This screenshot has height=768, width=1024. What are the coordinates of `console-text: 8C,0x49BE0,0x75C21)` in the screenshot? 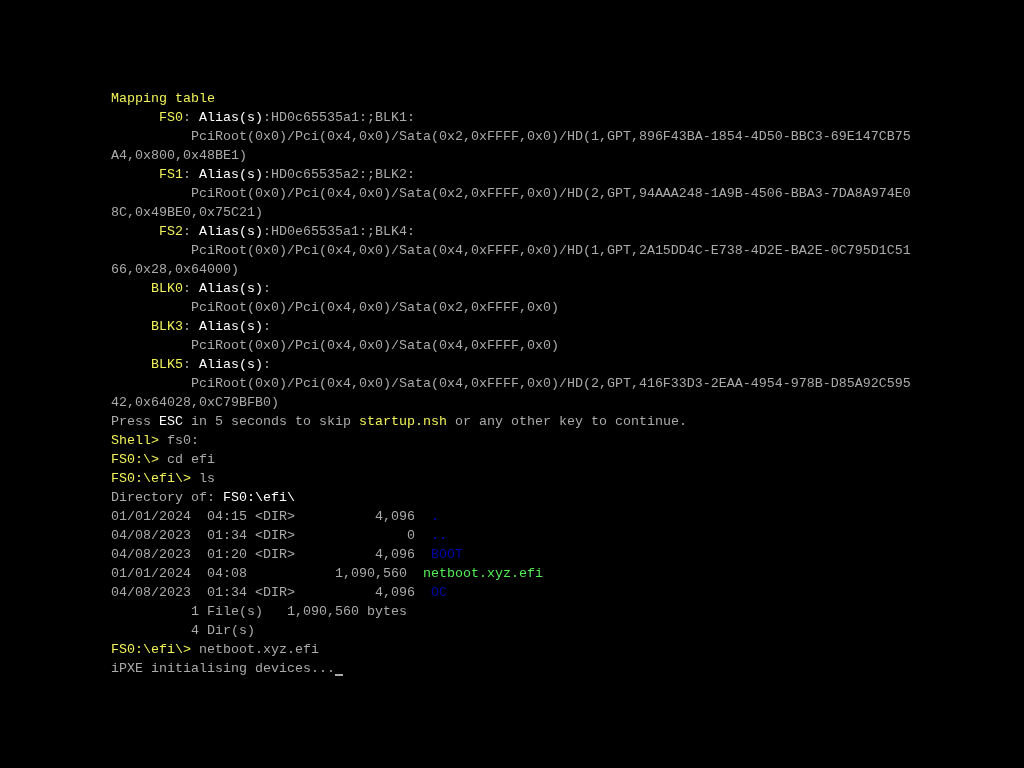 It's located at (187, 213).